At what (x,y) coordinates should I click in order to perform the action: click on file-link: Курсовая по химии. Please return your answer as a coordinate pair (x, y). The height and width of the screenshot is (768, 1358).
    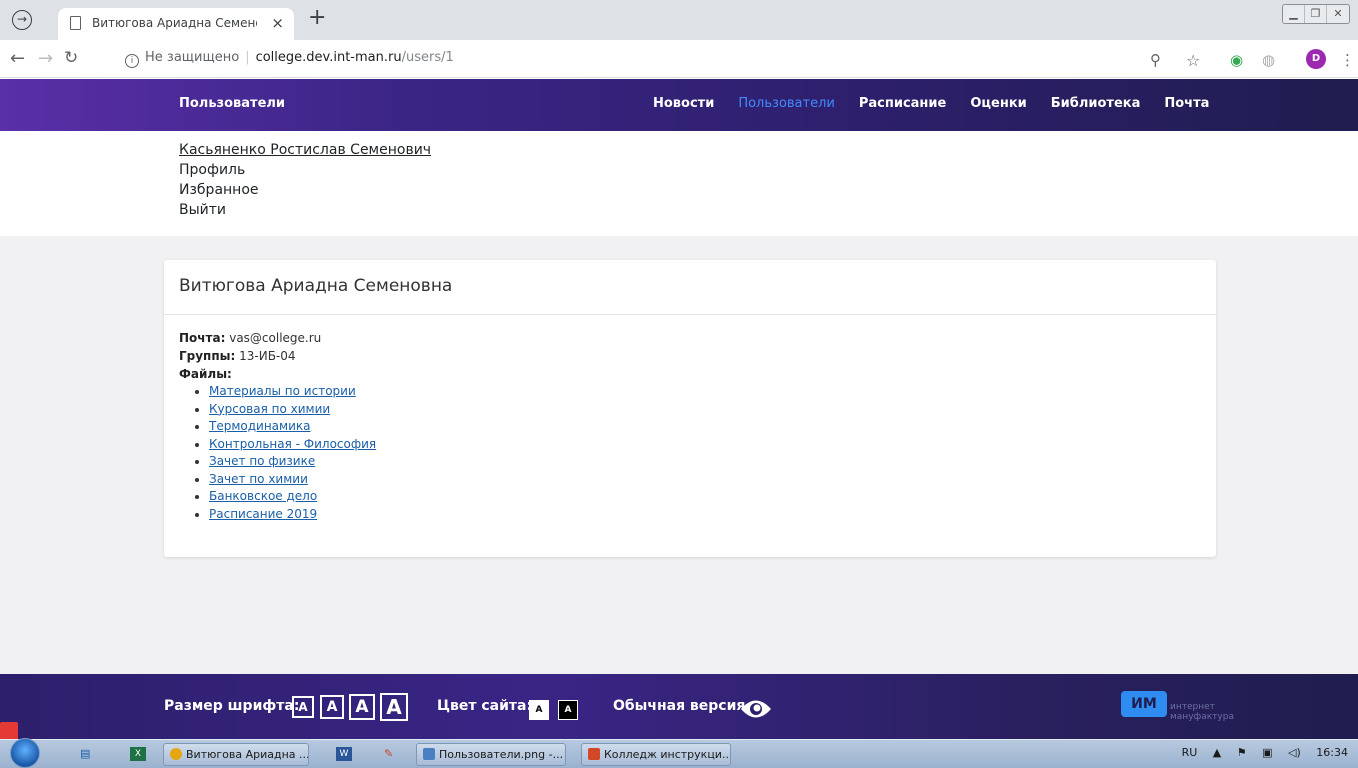
    Looking at the image, I should click on (269, 409).